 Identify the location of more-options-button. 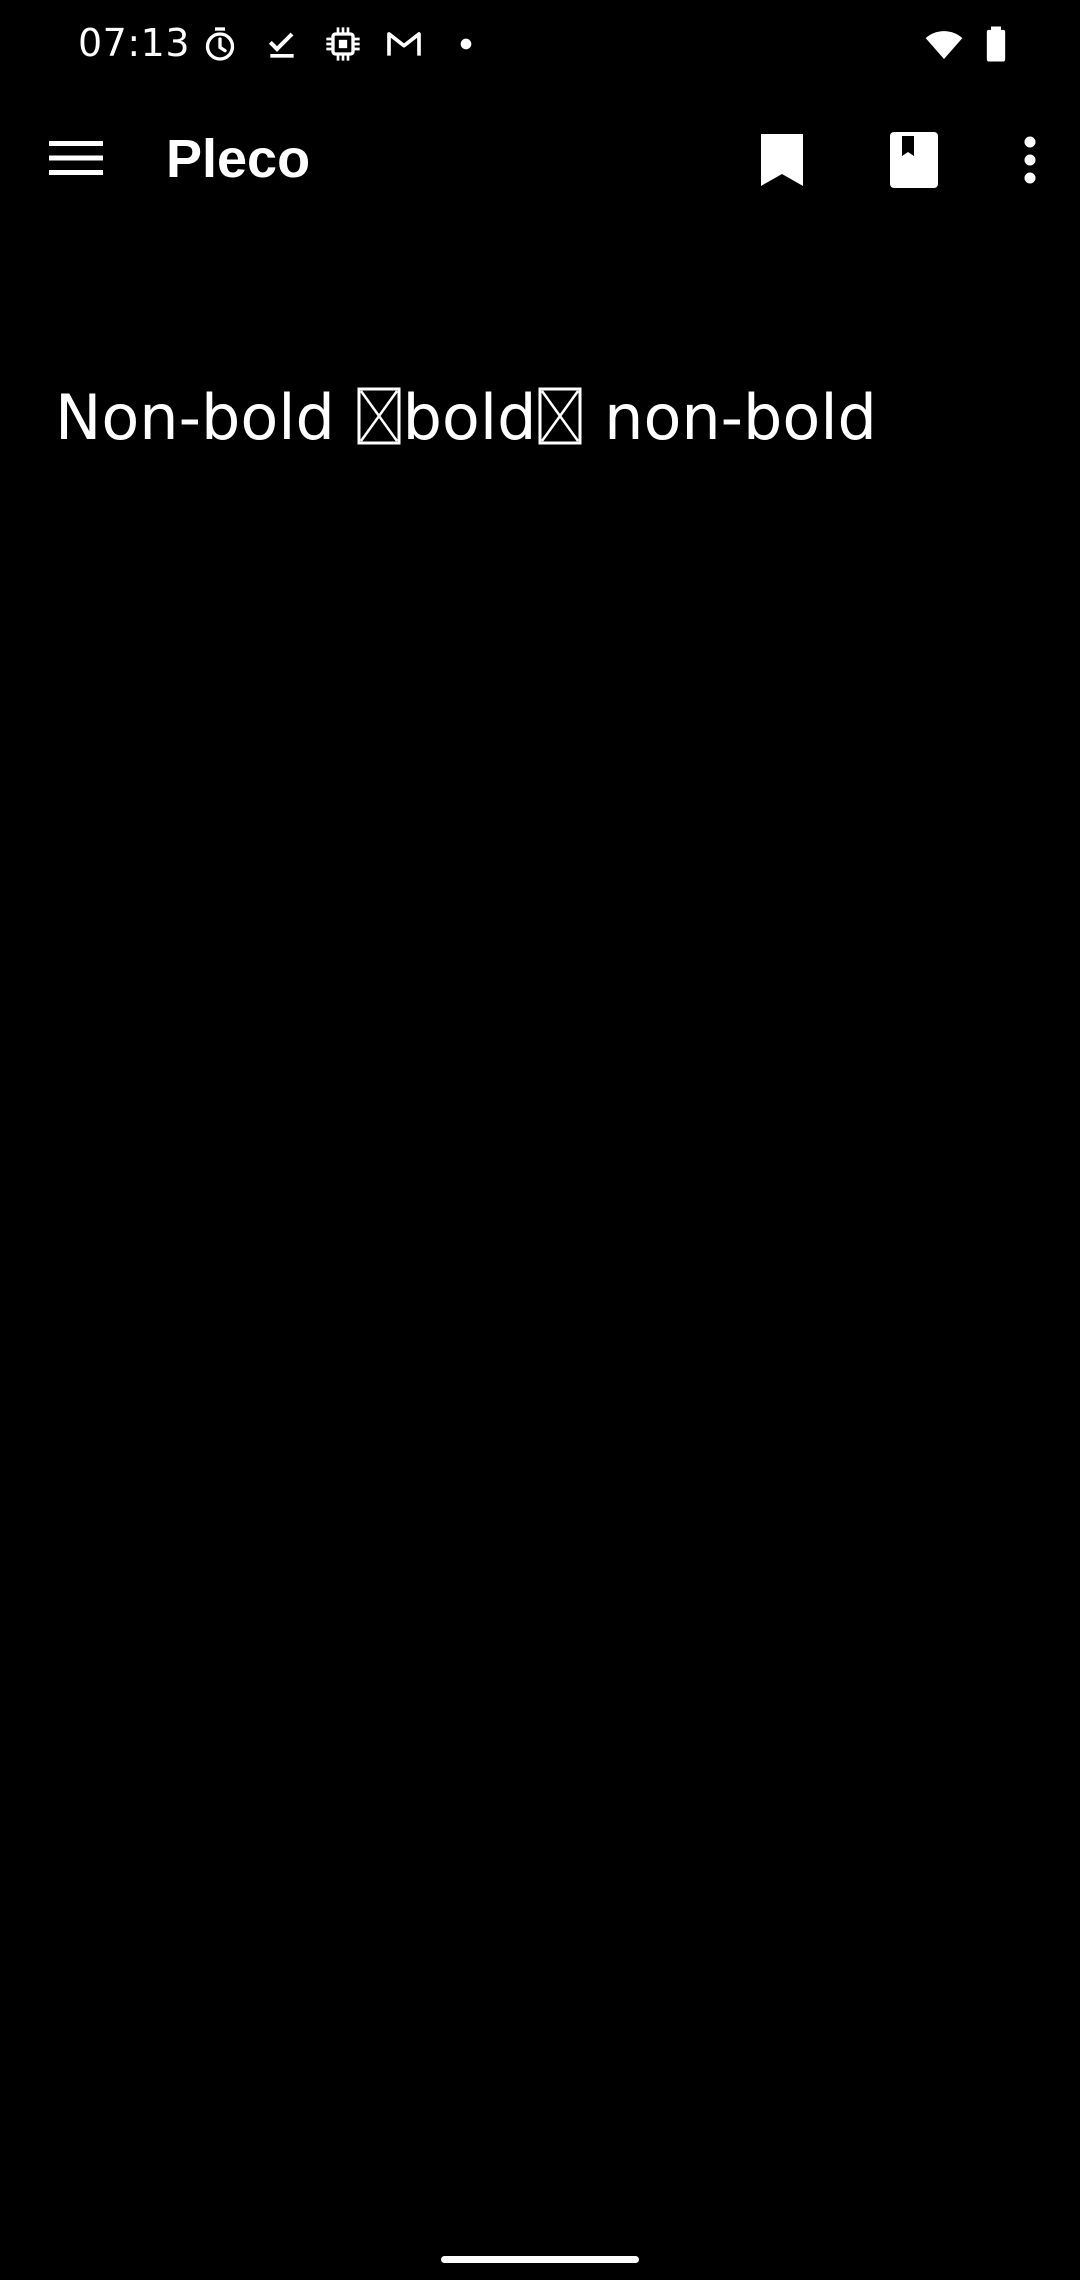
(1030, 160).